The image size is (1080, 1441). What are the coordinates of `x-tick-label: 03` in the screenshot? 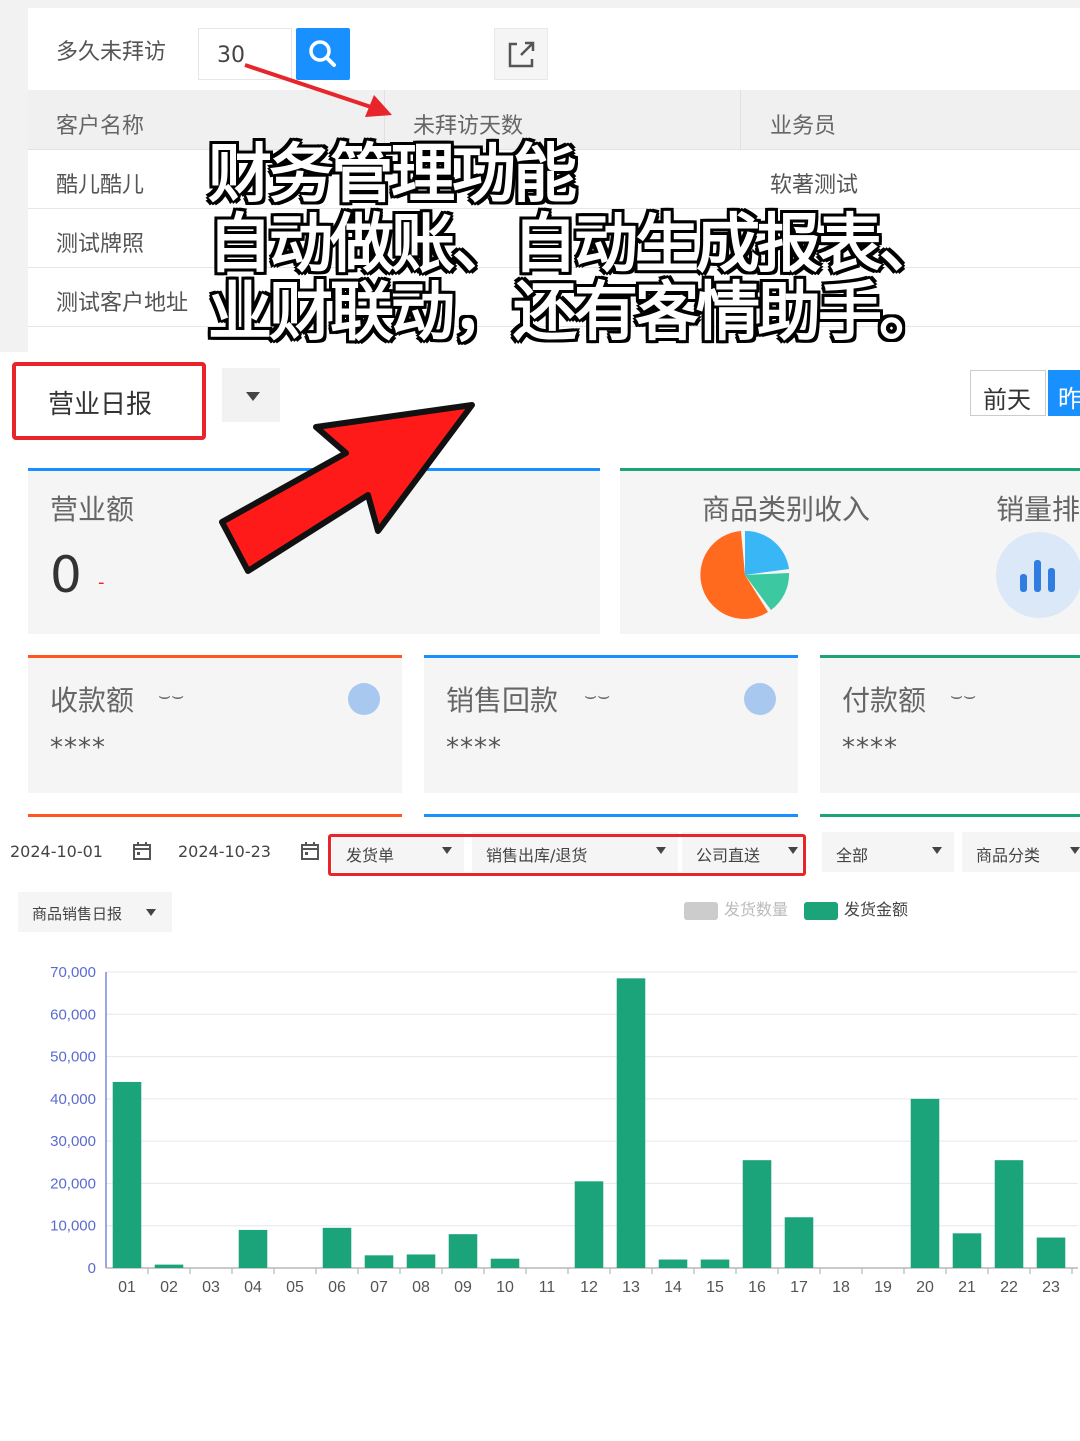 It's located at (211, 1287).